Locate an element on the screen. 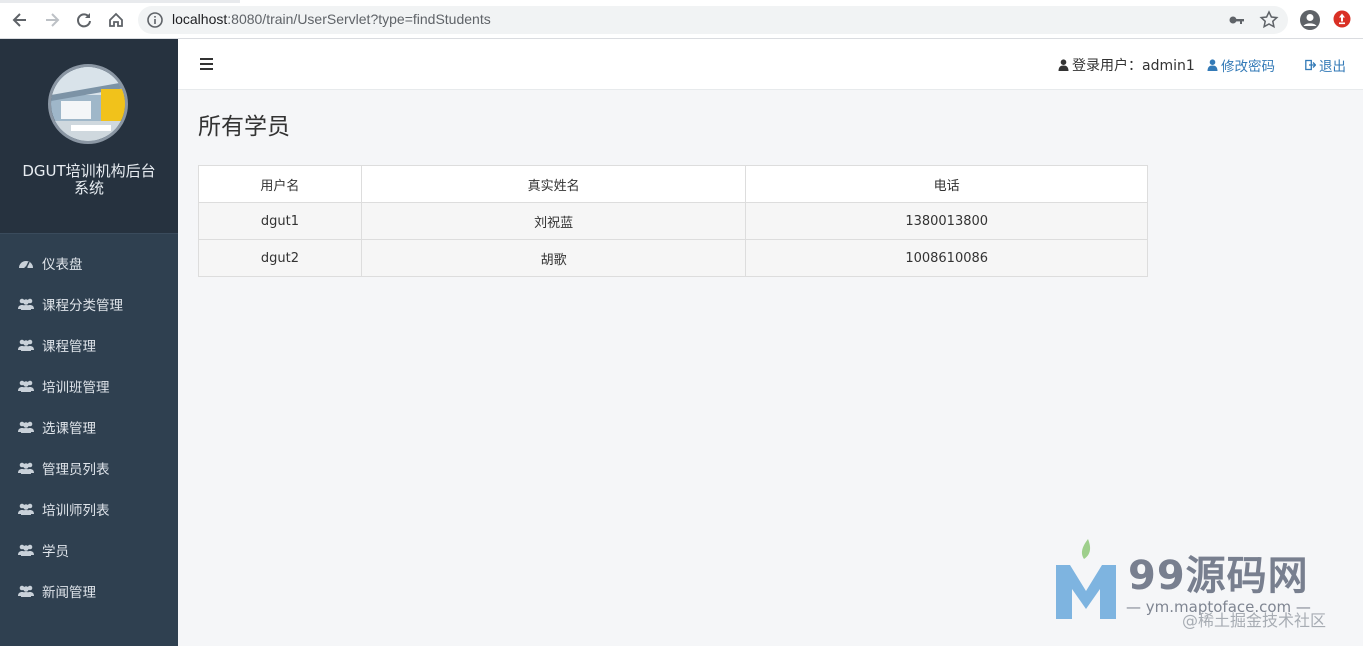 The image size is (1363, 646). page-title: 所有学员 is located at coordinates (244, 127).